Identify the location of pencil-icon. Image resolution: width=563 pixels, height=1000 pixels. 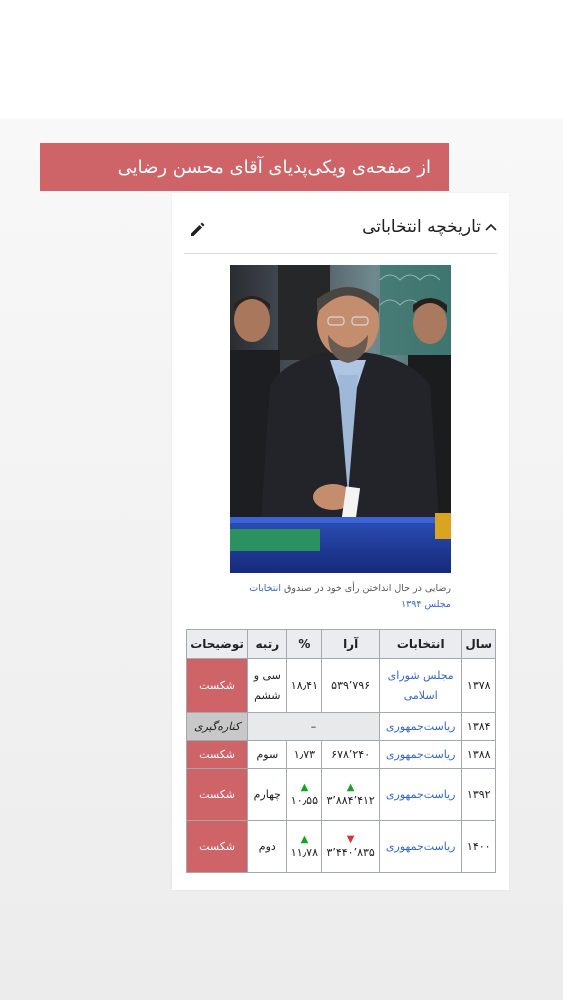
(198, 229).